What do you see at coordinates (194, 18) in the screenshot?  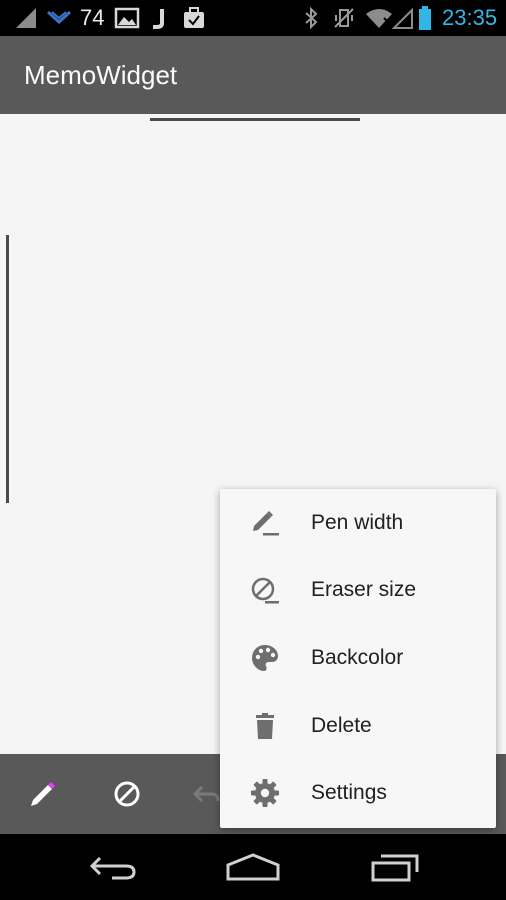 I see `briefcase-icon` at bounding box center [194, 18].